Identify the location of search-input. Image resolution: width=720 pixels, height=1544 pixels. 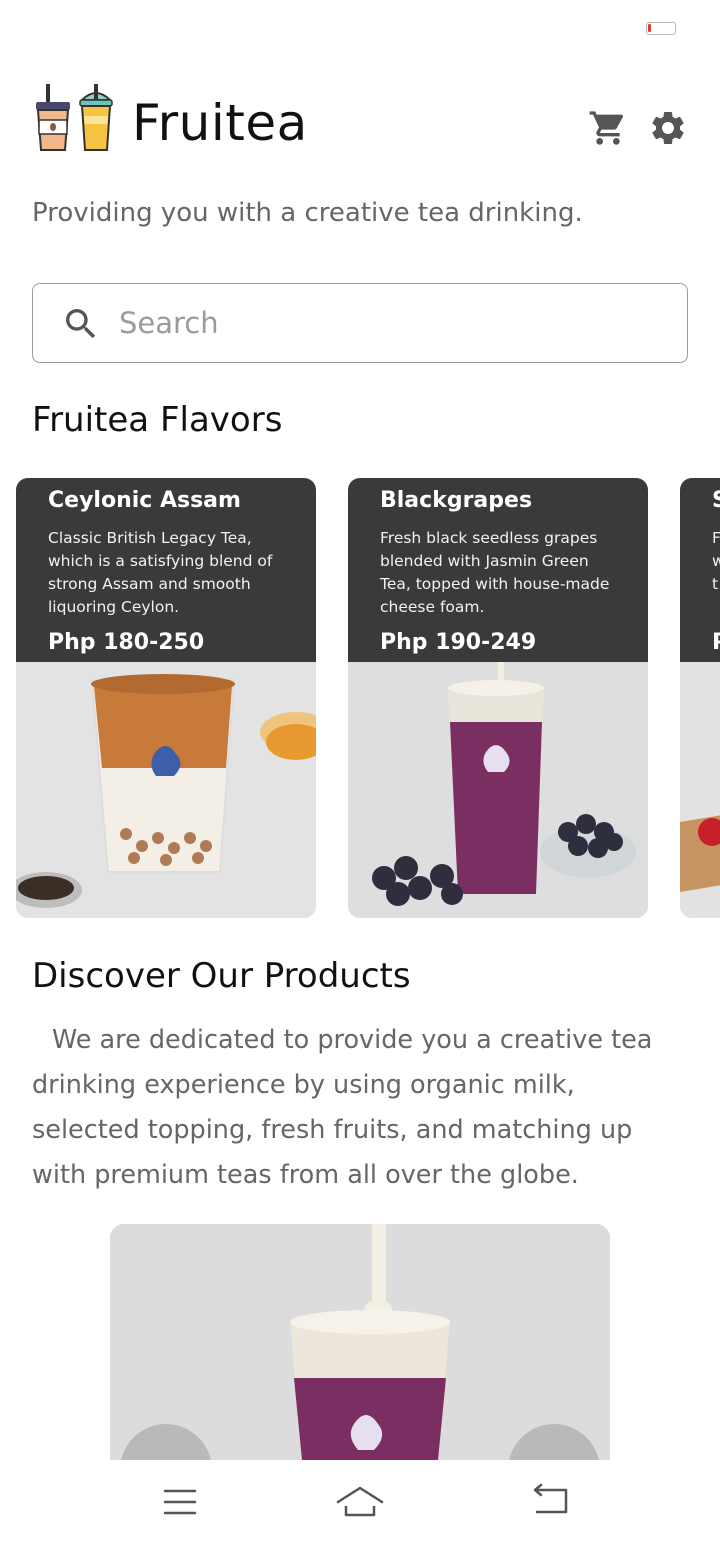
(389, 323).